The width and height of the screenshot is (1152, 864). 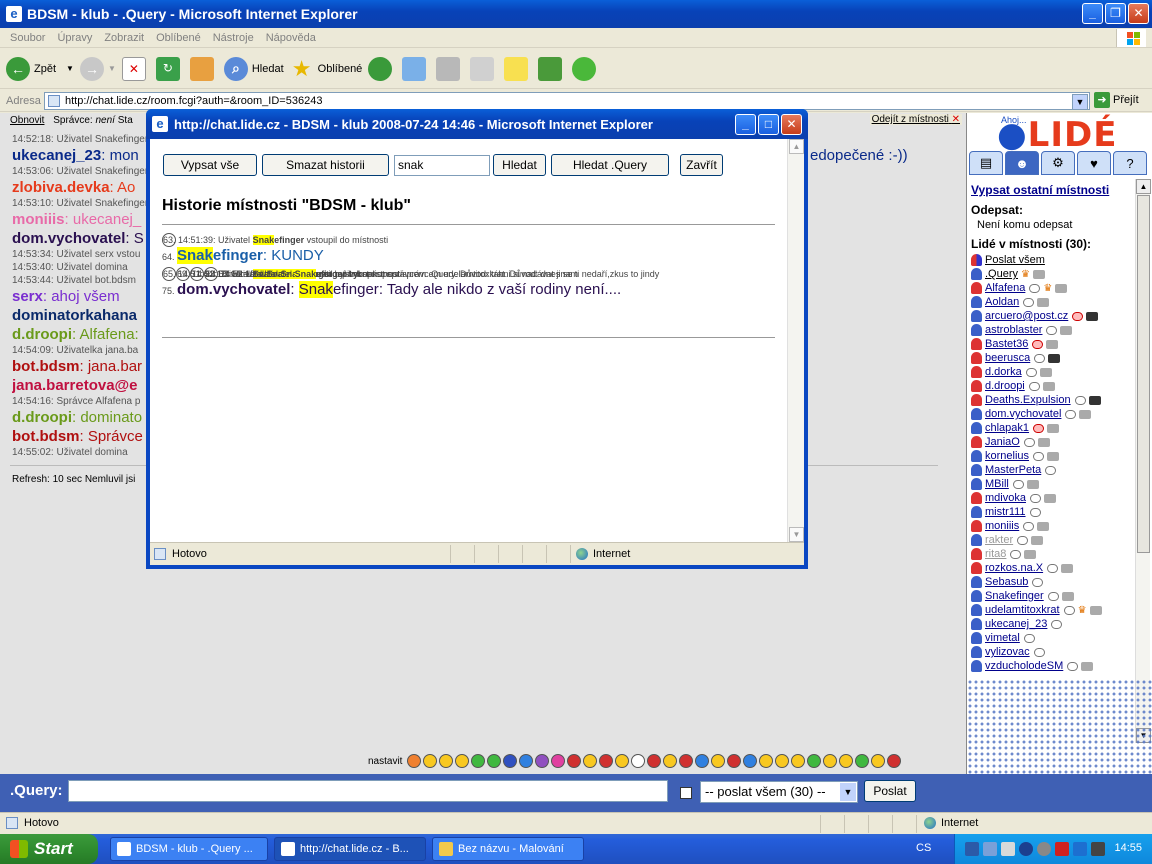 What do you see at coordinates (1014, 568) in the screenshot?
I see `user-name: rozkos.na.X` at bounding box center [1014, 568].